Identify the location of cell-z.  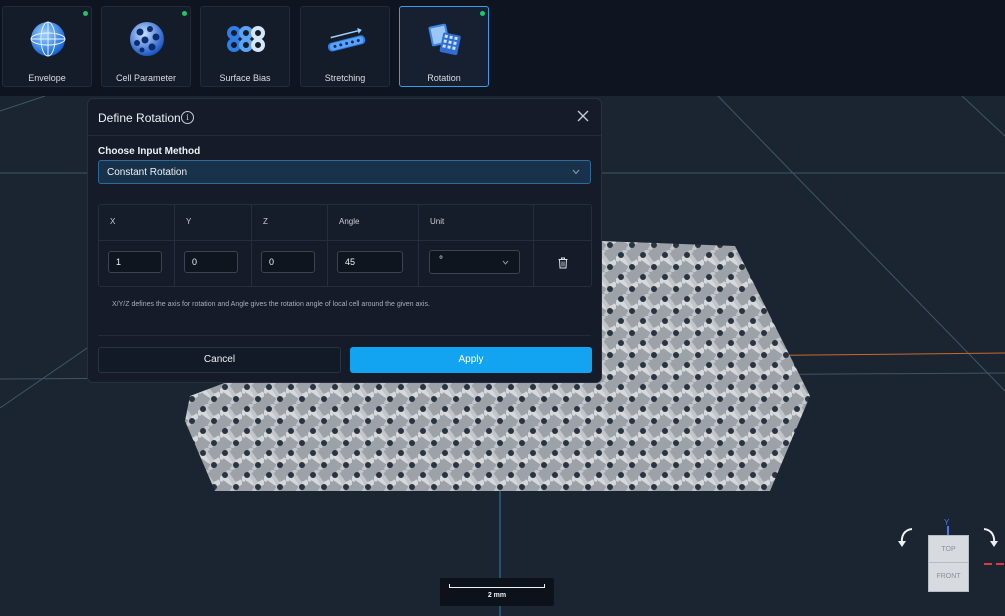
(290, 264).